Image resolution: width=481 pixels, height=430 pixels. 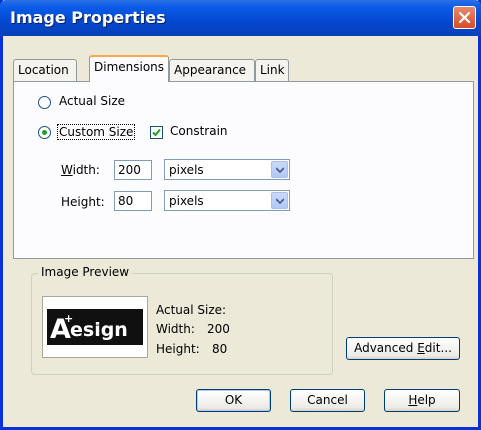 I want to click on close-icon, so click(x=464, y=17).